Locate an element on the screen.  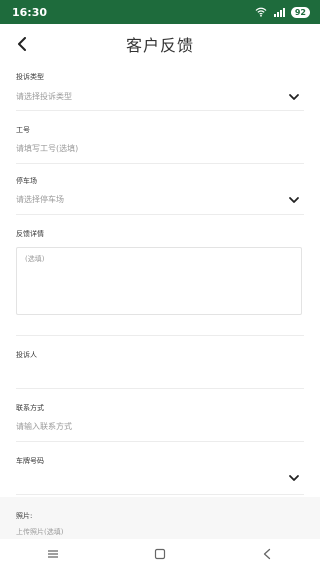
details-textarea: (选填) is located at coordinates (159, 281).